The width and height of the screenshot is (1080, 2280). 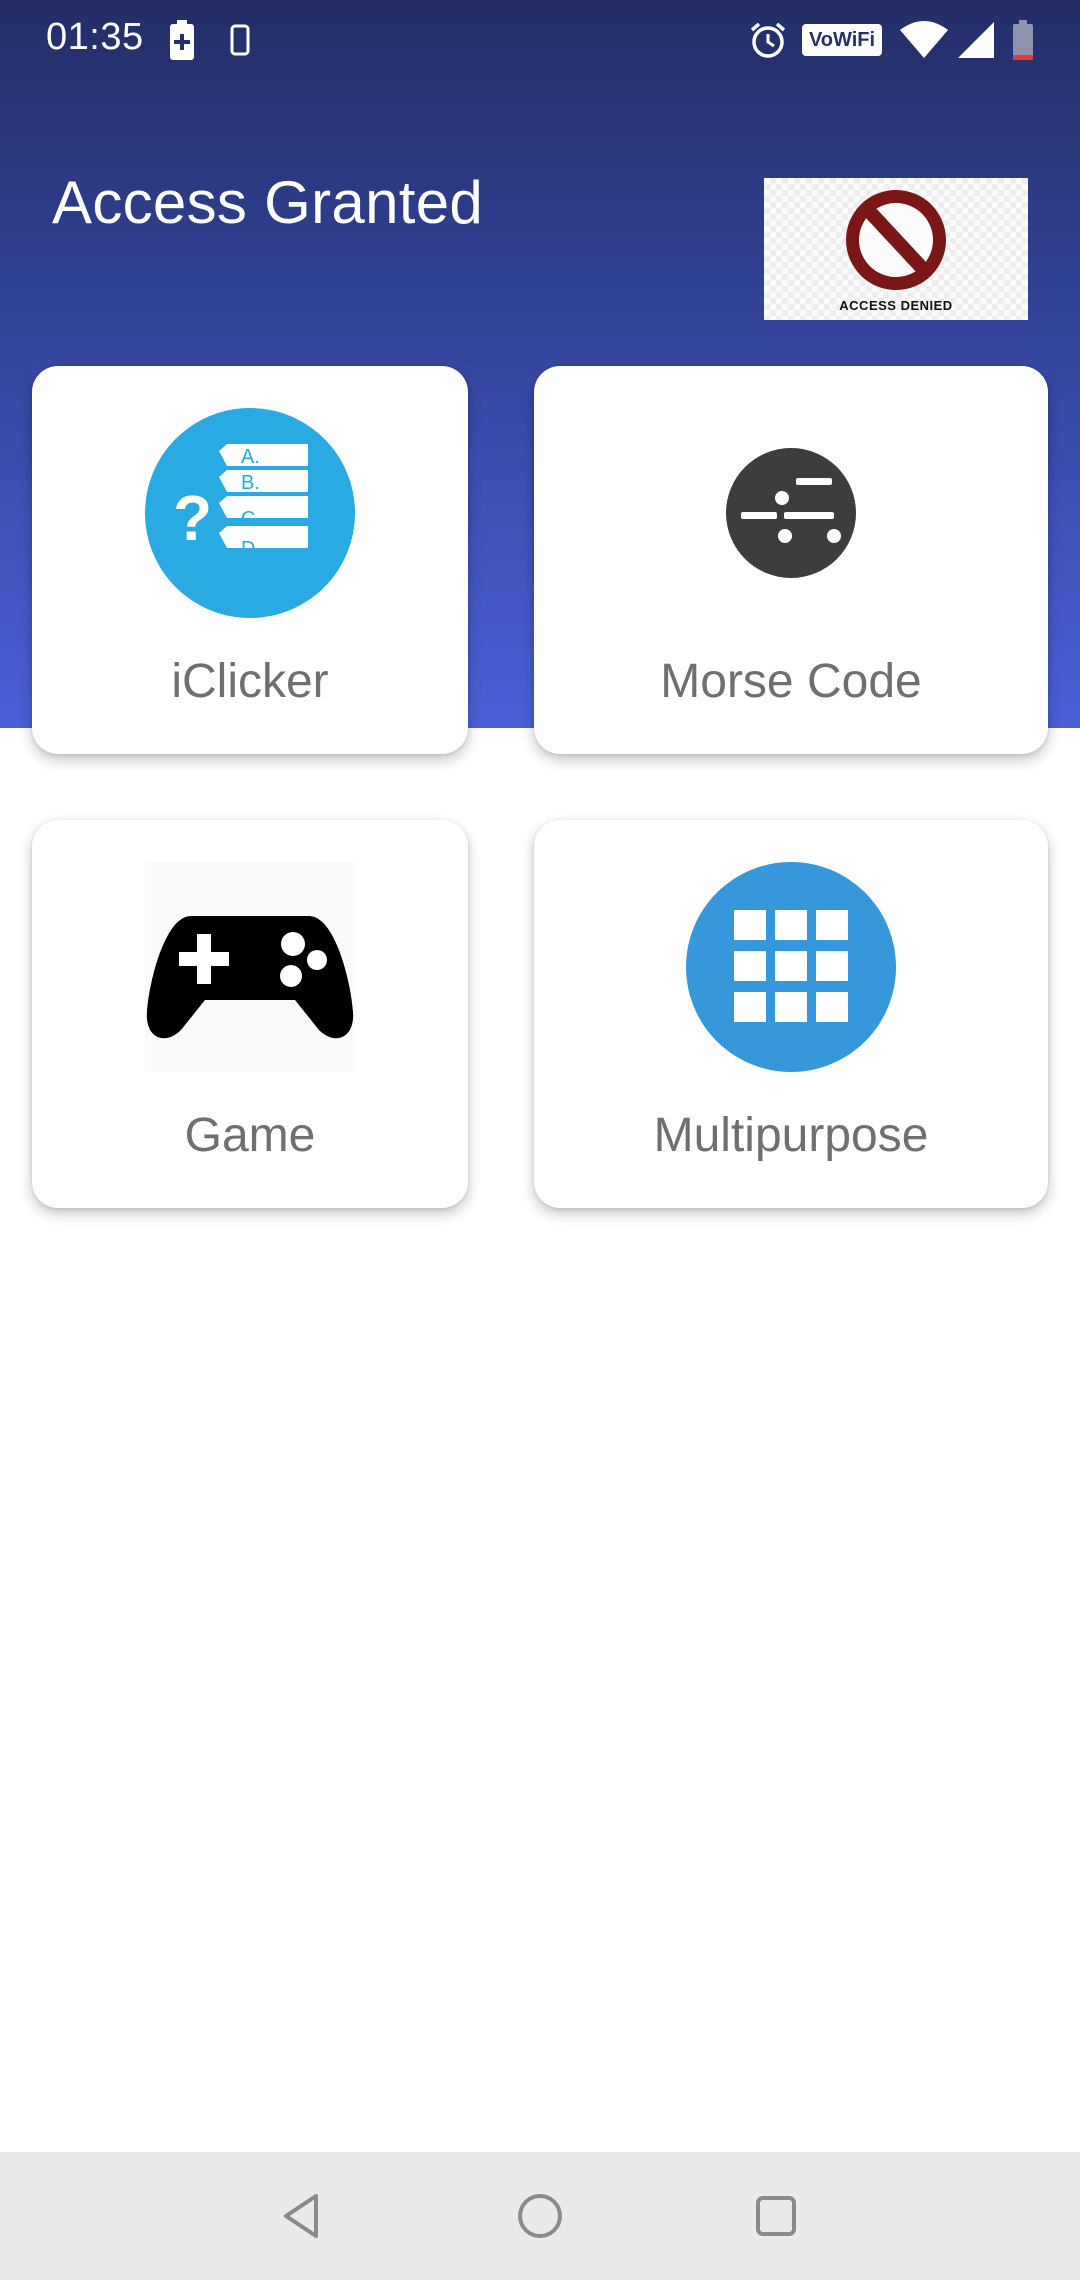 I want to click on battery-charging-icon, so click(x=182, y=42).